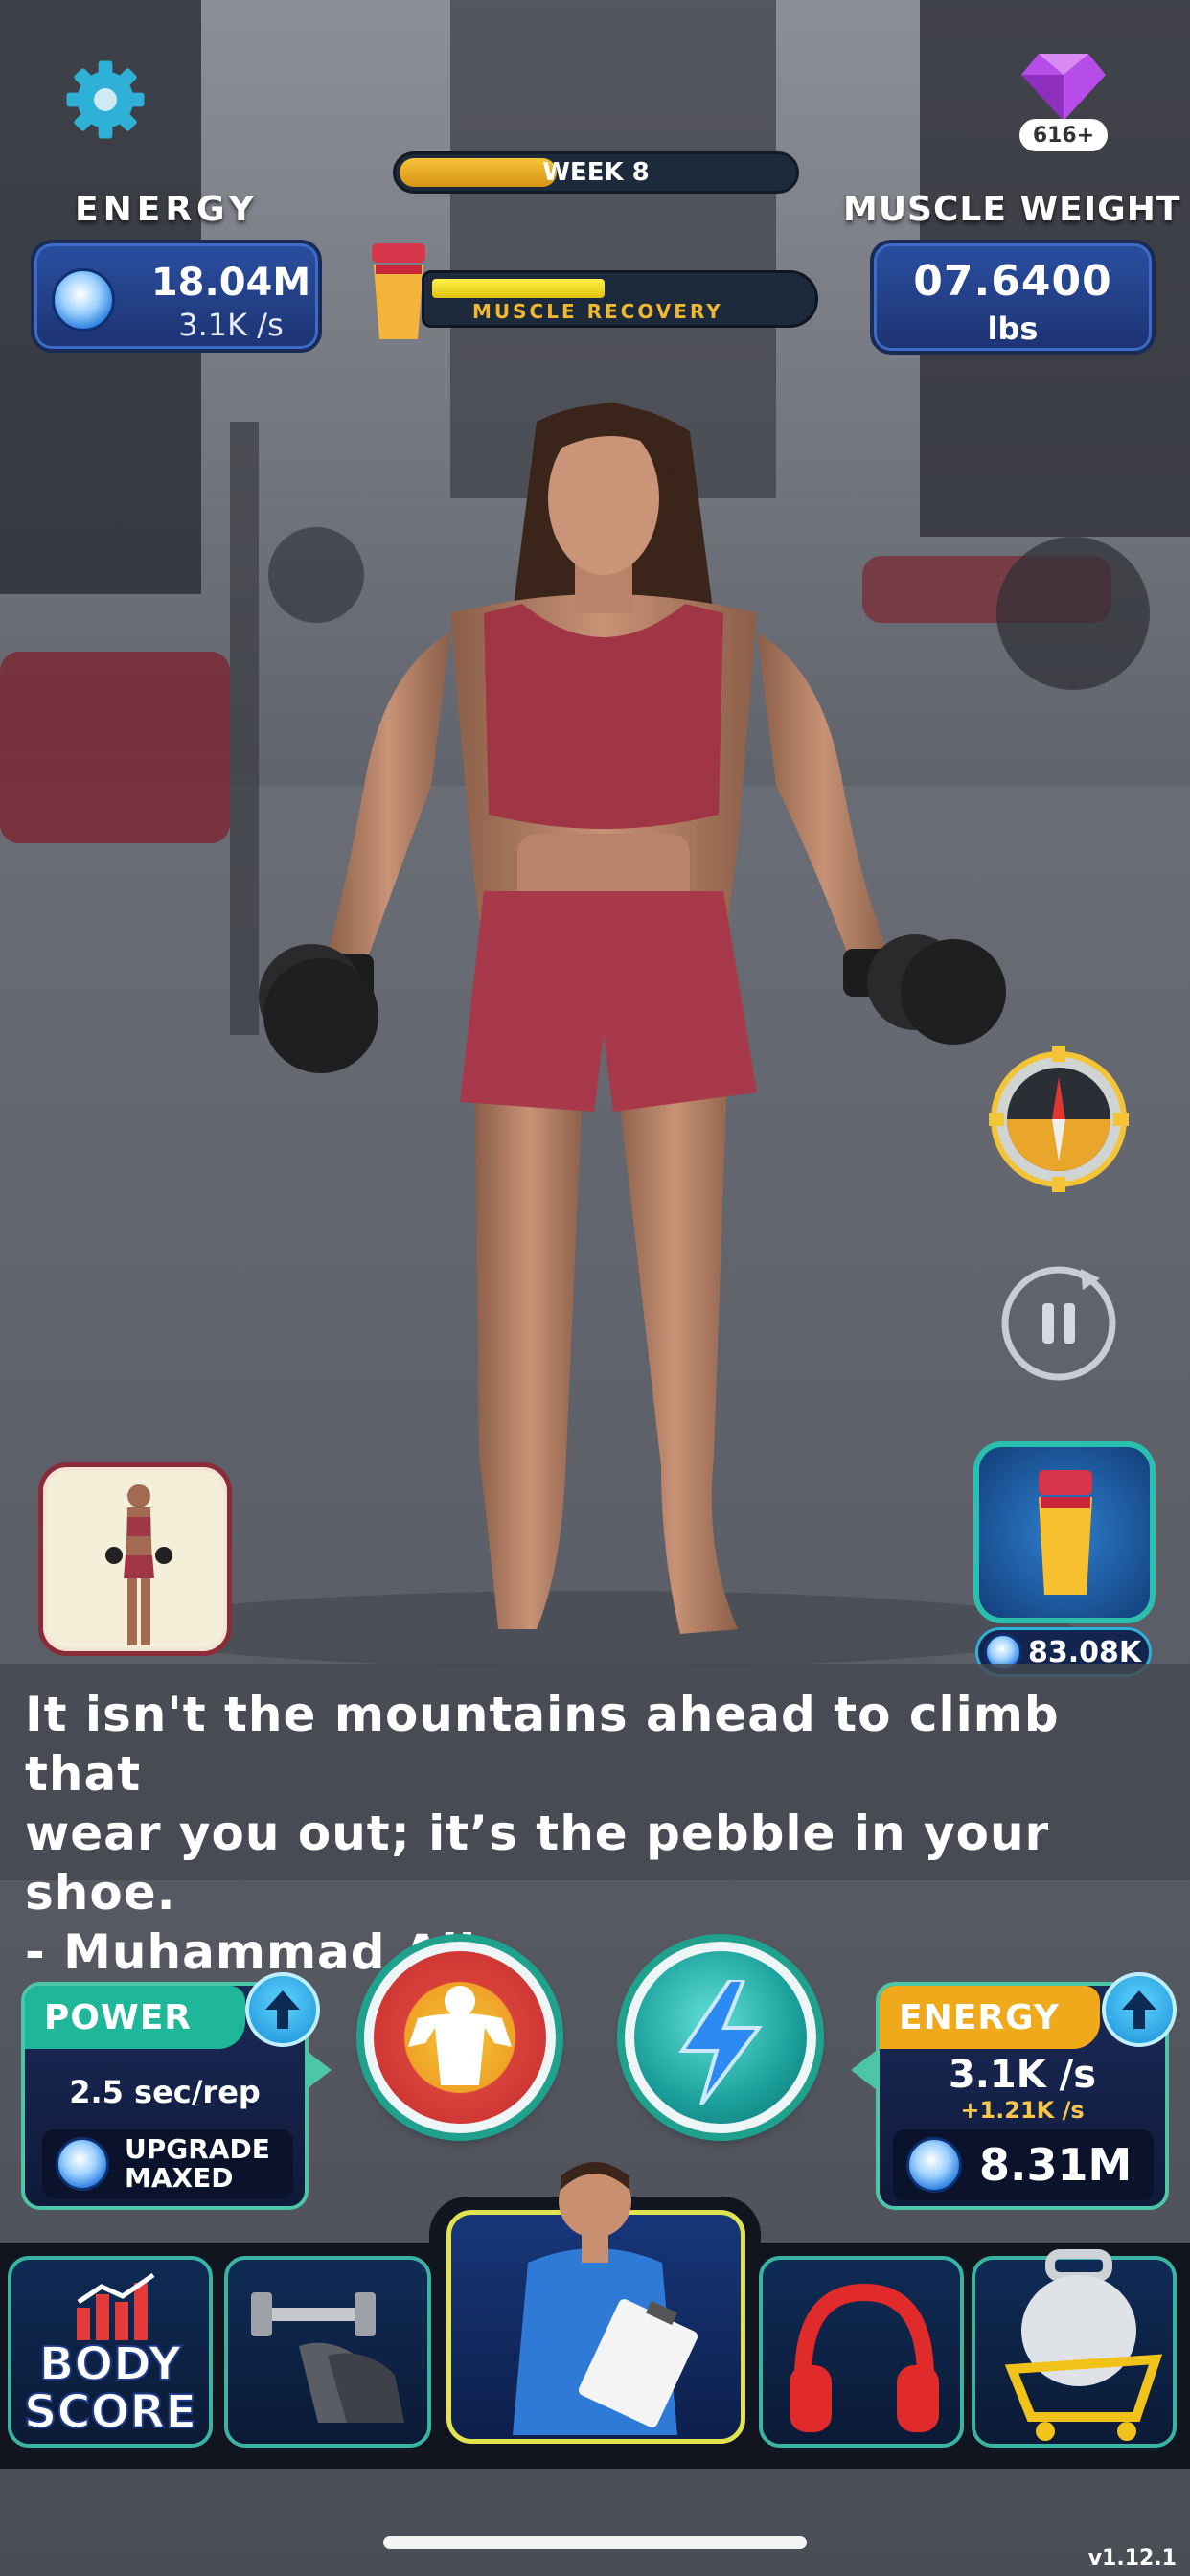  What do you see at coordinates (934, 2165) in the screenshot?
I see `energy-cost-bolt-icon` at bounding box center [934, 2165].